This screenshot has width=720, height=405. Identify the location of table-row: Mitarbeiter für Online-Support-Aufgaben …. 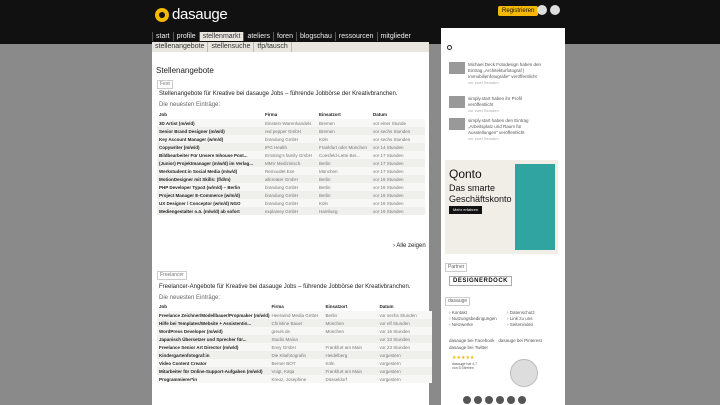
(294, 371).